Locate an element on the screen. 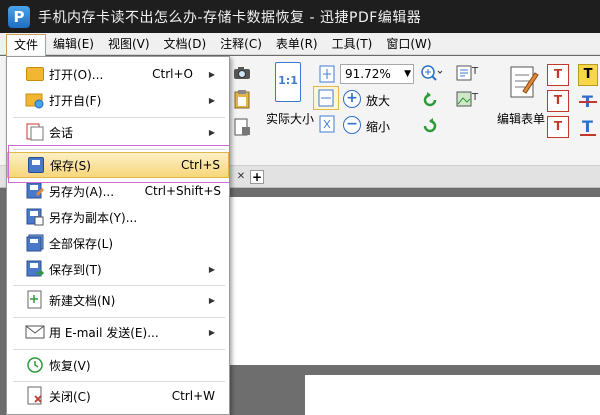 The width and height of the screenshot is (600, 415). form-field-icon: T is located at coordinates (558, 127).